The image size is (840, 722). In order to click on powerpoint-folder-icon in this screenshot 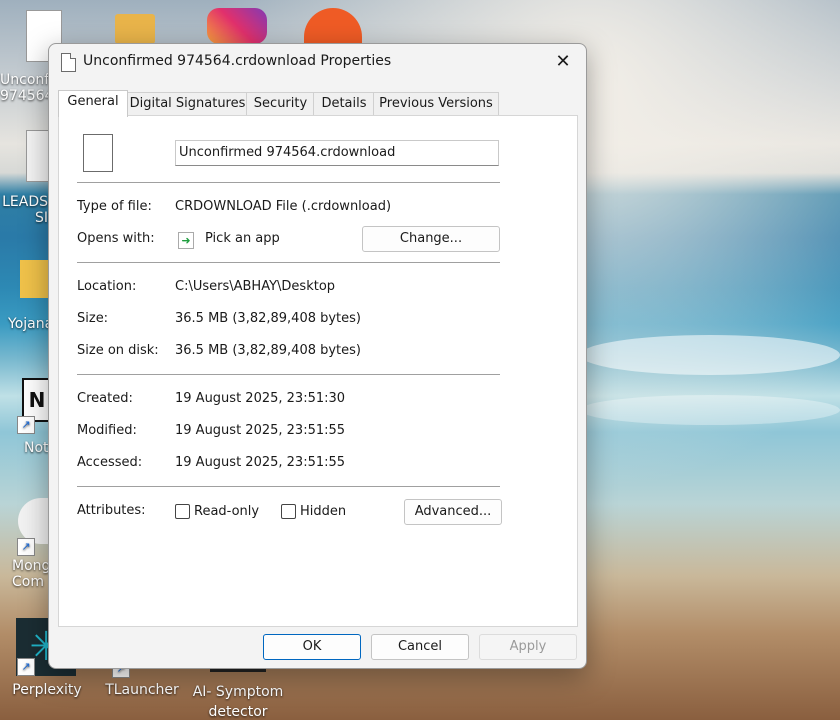, I will do `click(135, 29)`.